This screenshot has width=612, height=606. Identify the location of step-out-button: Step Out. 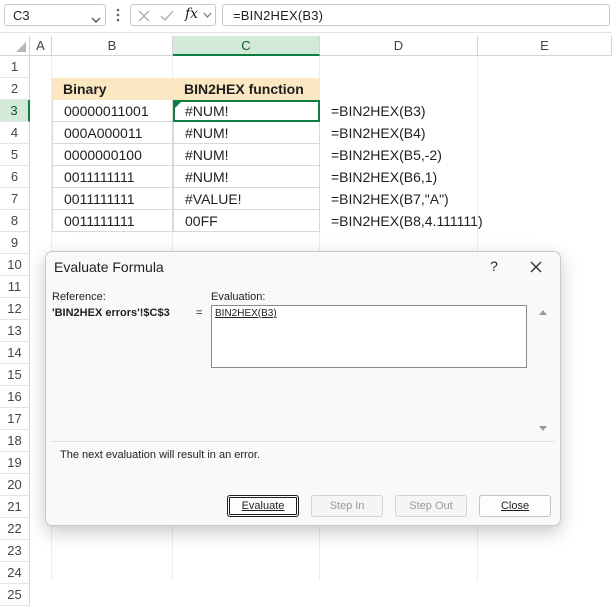
(431, 506).